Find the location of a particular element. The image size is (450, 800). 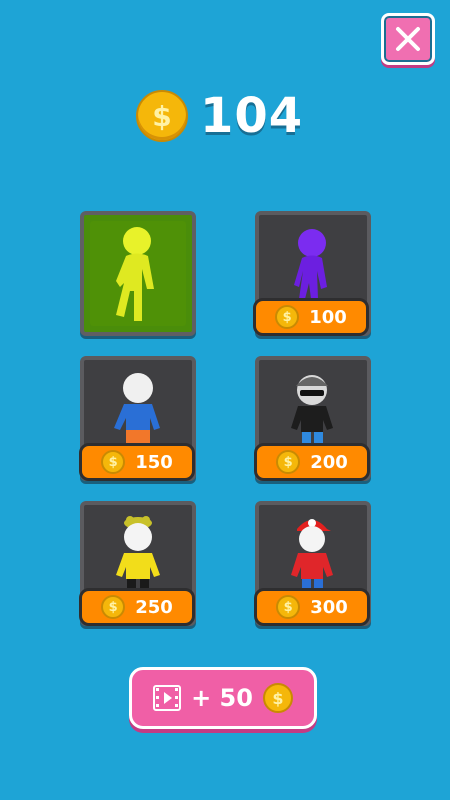

video-icon is located at coordinates (167, 698).